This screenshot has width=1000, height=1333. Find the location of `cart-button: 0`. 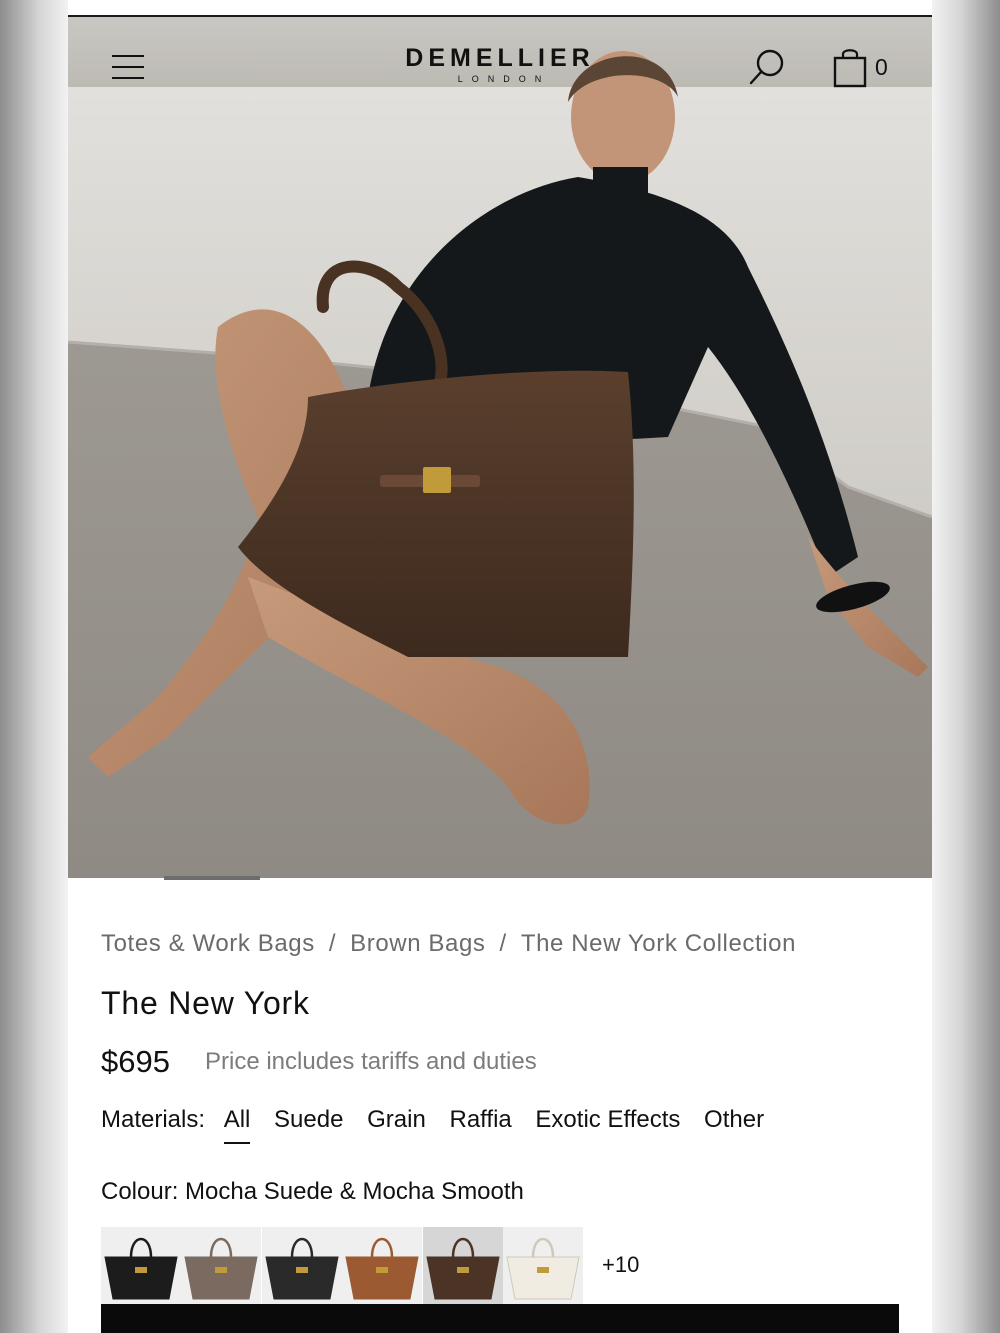

cart-button: 0 is located at coordinates (864, 68).